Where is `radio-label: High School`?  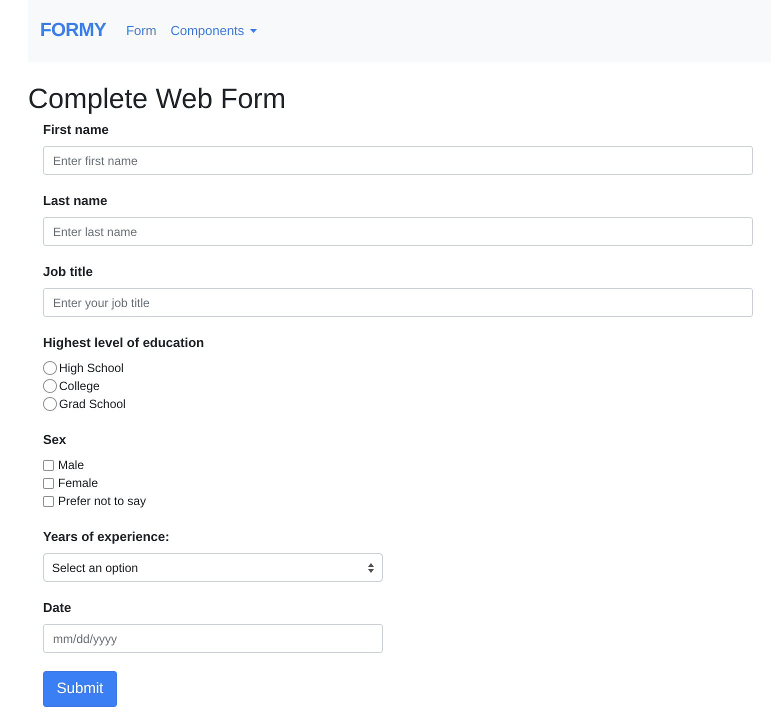 radio-label: High School is located at coordinates (91, 368).